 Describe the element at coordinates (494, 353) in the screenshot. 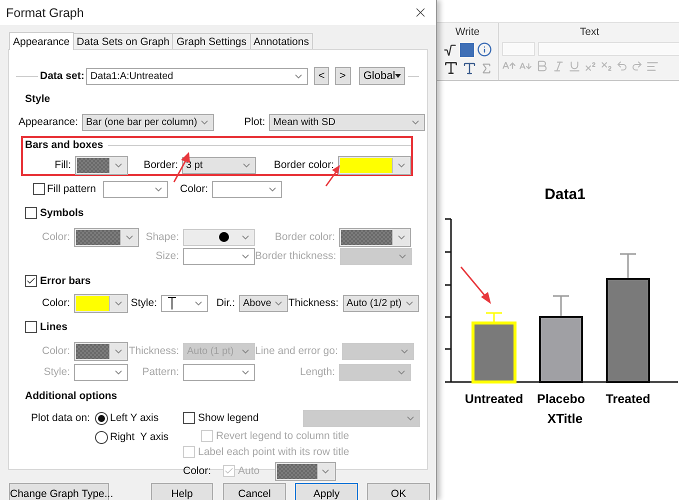

I see `bar` at that location.